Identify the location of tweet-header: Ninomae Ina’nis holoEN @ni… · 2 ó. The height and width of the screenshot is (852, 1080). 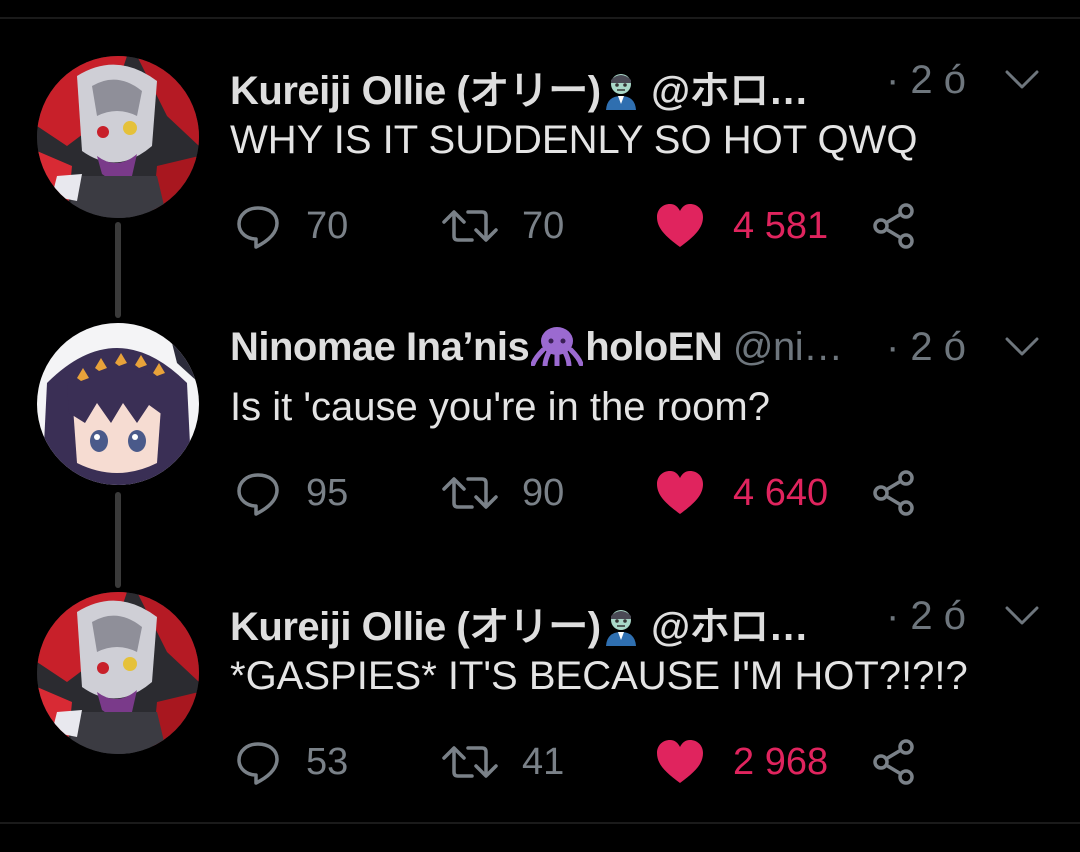
(645, 350).